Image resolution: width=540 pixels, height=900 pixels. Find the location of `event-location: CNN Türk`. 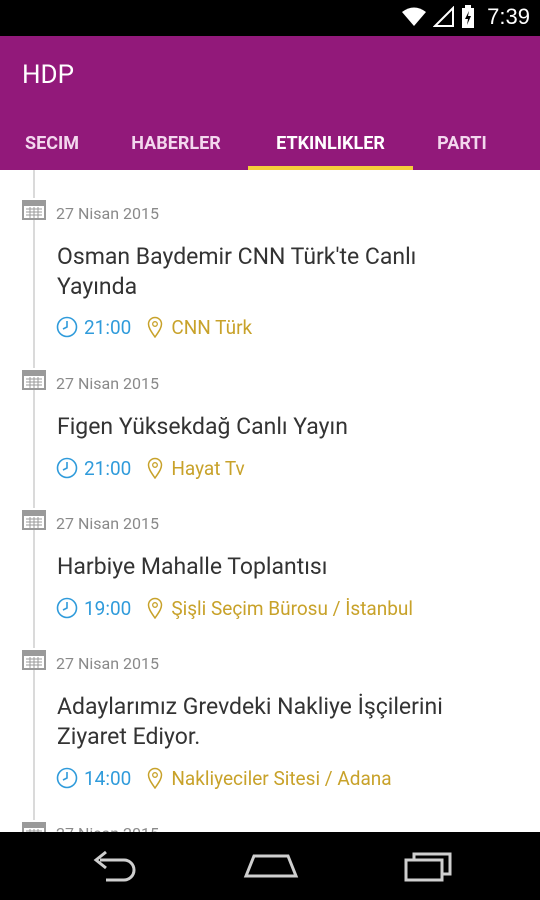

event-location: CNN Türk is located at coordinates (212, 327).